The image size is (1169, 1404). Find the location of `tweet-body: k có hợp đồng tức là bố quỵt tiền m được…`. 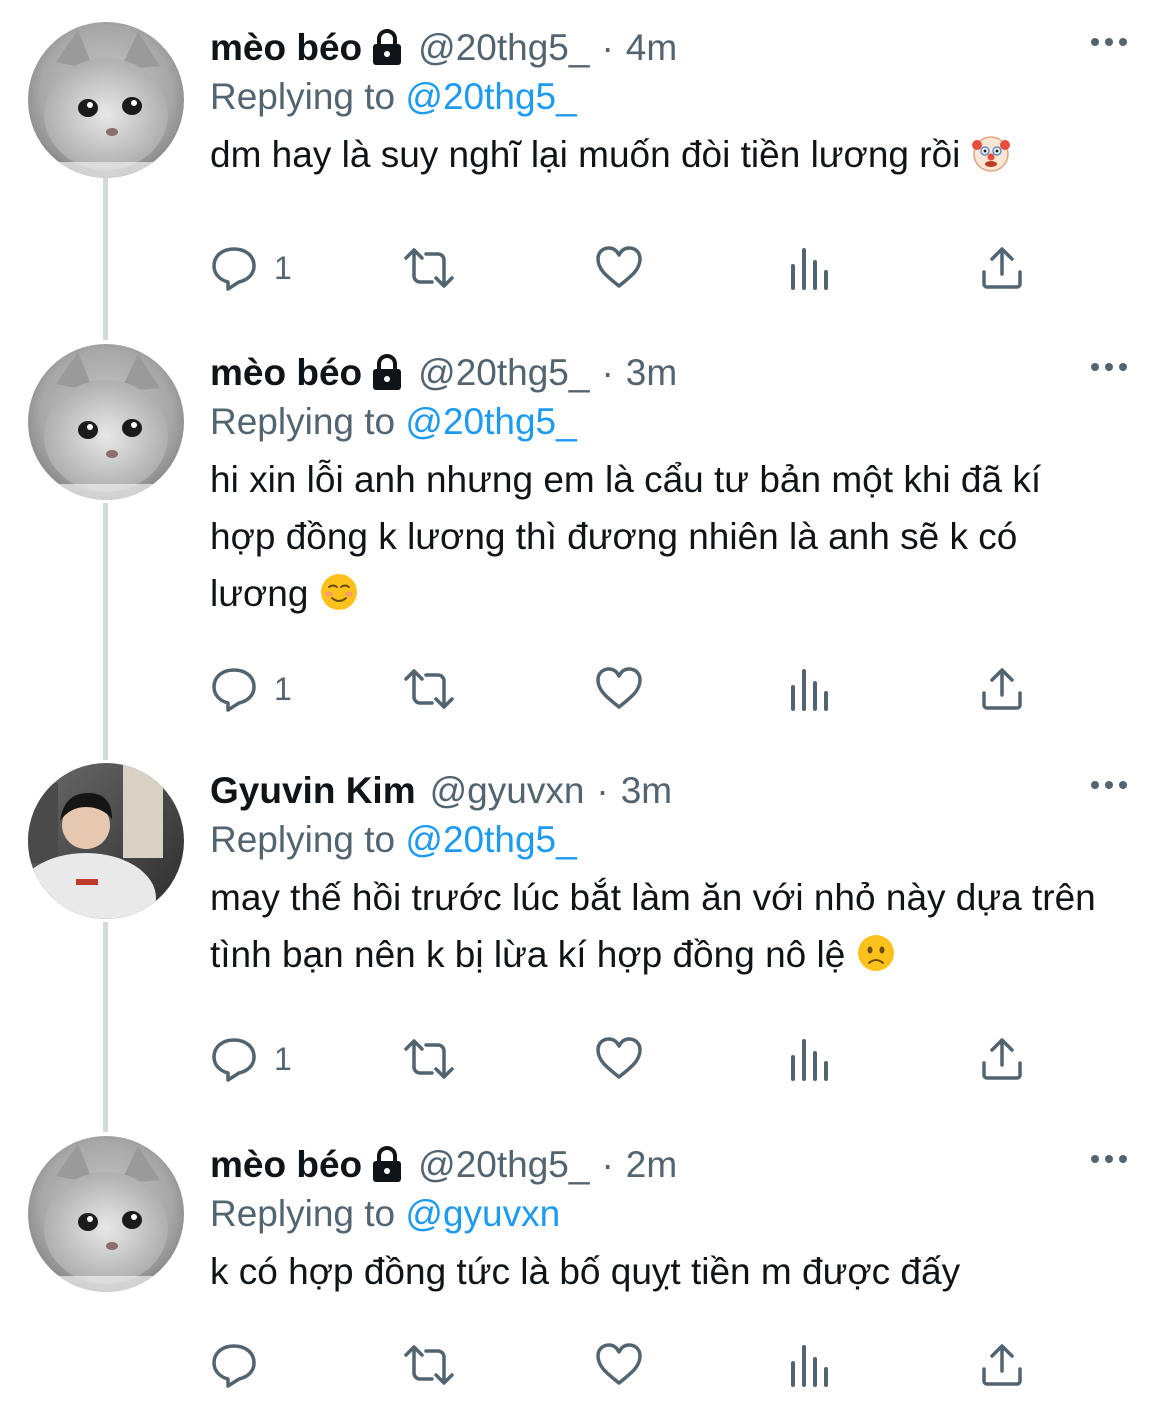

tweet-body: k có hợp đồng tức là bố quỵt tiền m được… is located at coordinates (585, 1271).